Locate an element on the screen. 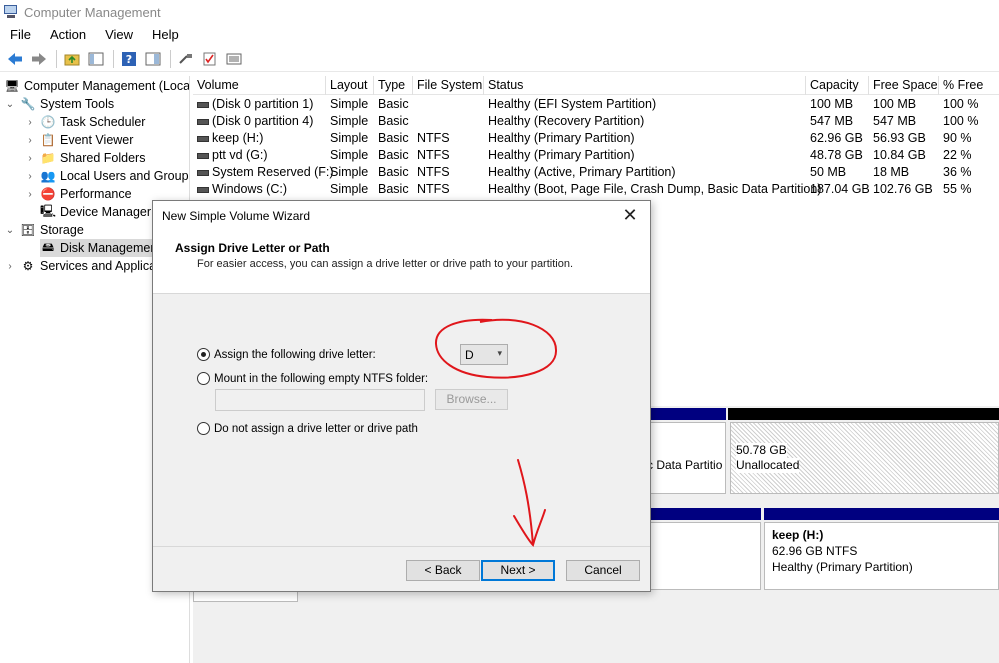 This screenshot has width=999, height=663. unallocated-block: 50.78 GB Unallocated is located at coordinates (864, 458).